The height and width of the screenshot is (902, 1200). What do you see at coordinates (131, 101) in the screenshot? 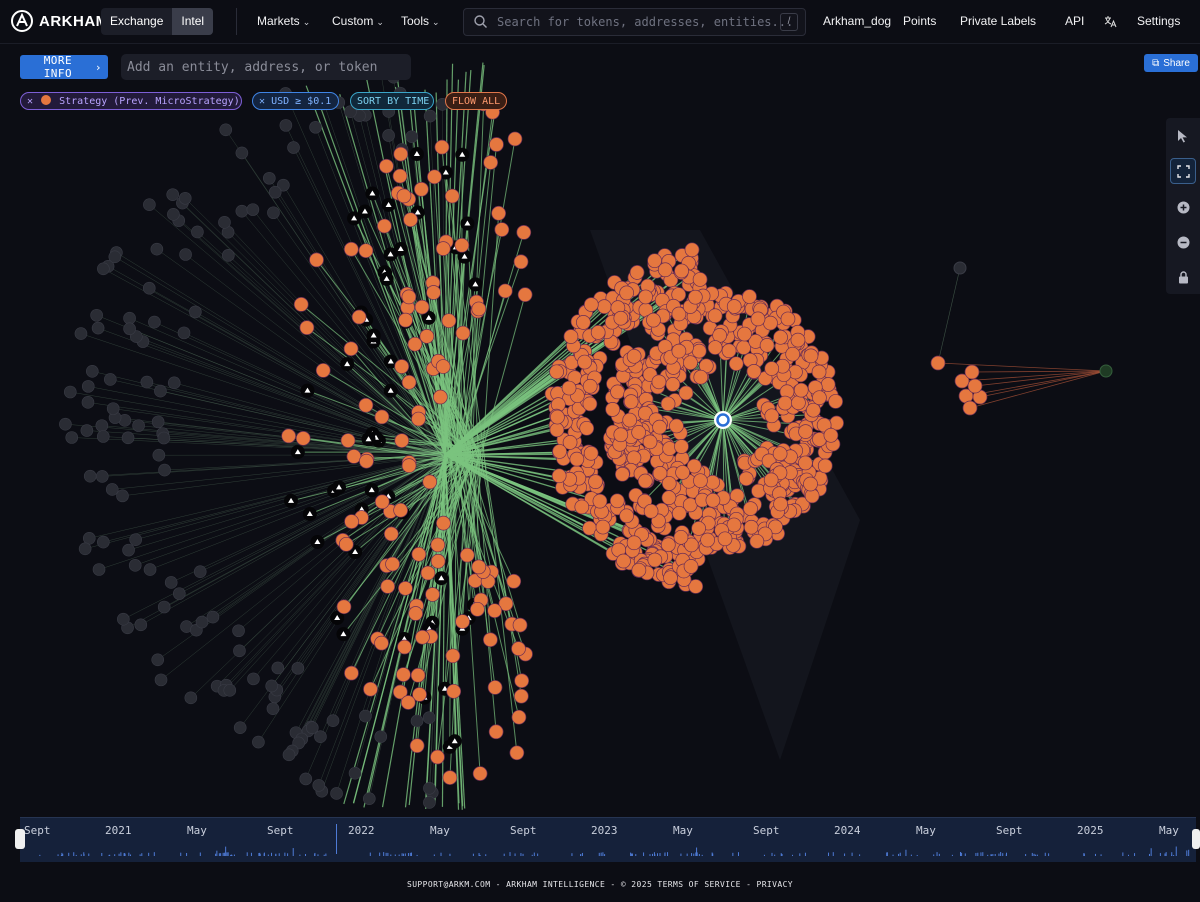
I see `strategy-entity-filter-chip: ✕ Strategy (Prev. MicroStrategy)` at bounding box center [131, 101].